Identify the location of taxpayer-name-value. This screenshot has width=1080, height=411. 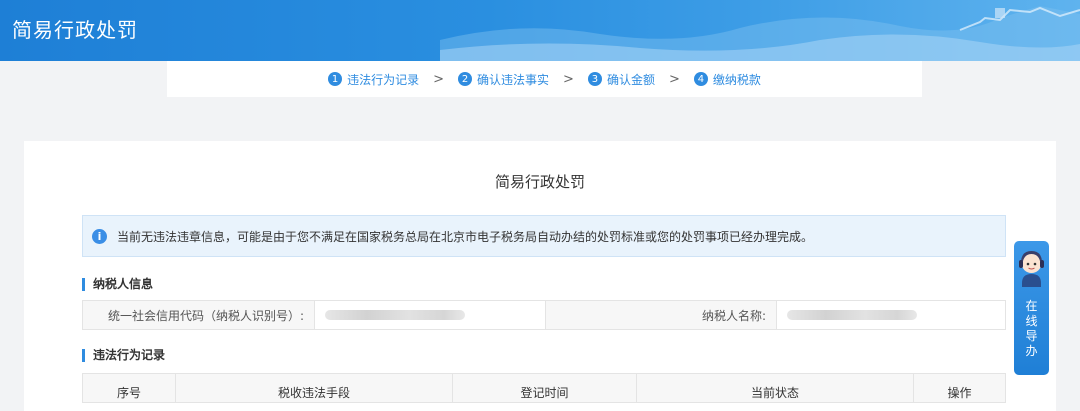
(890, 315).